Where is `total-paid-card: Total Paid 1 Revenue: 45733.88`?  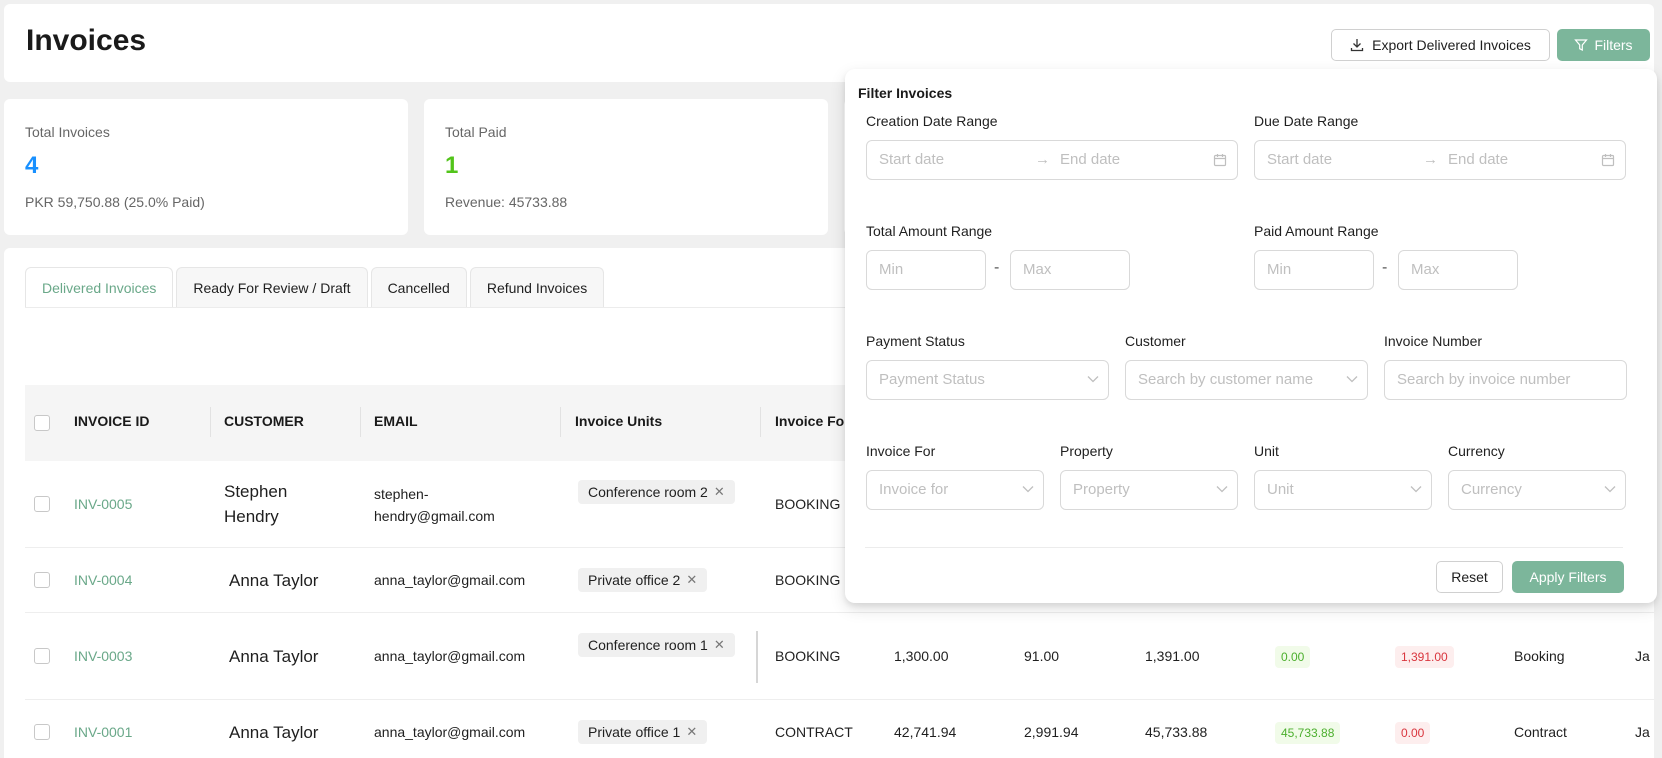 total-paid-card: Total Paid 1 Revenue: 45733.88 is located at coordinates (626, 167).